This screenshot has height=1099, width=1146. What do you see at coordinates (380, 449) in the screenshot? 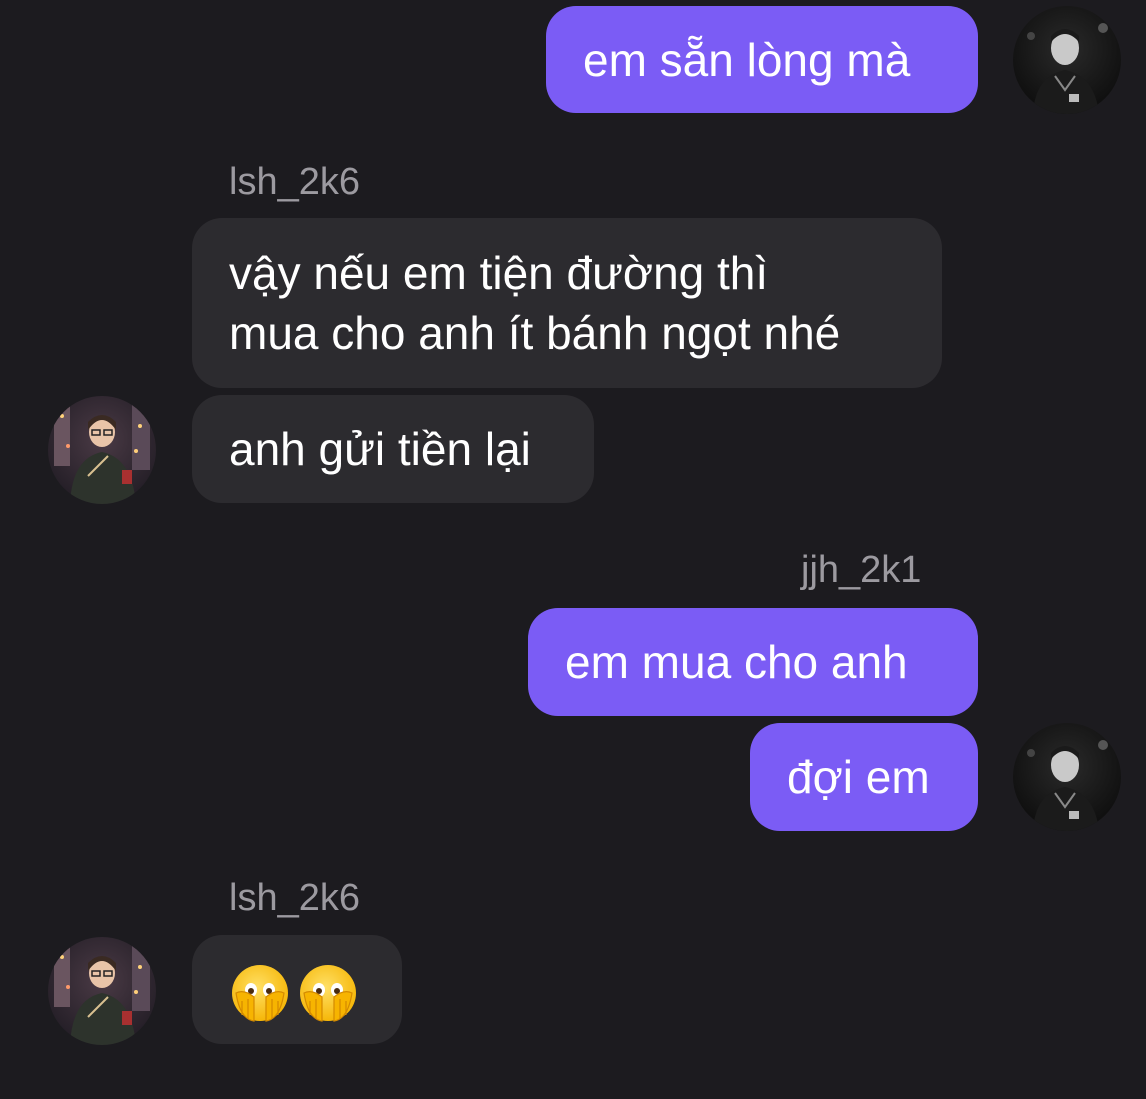
I see `message-text: anh gửi tiền lại` at bounding box center [380, 449].